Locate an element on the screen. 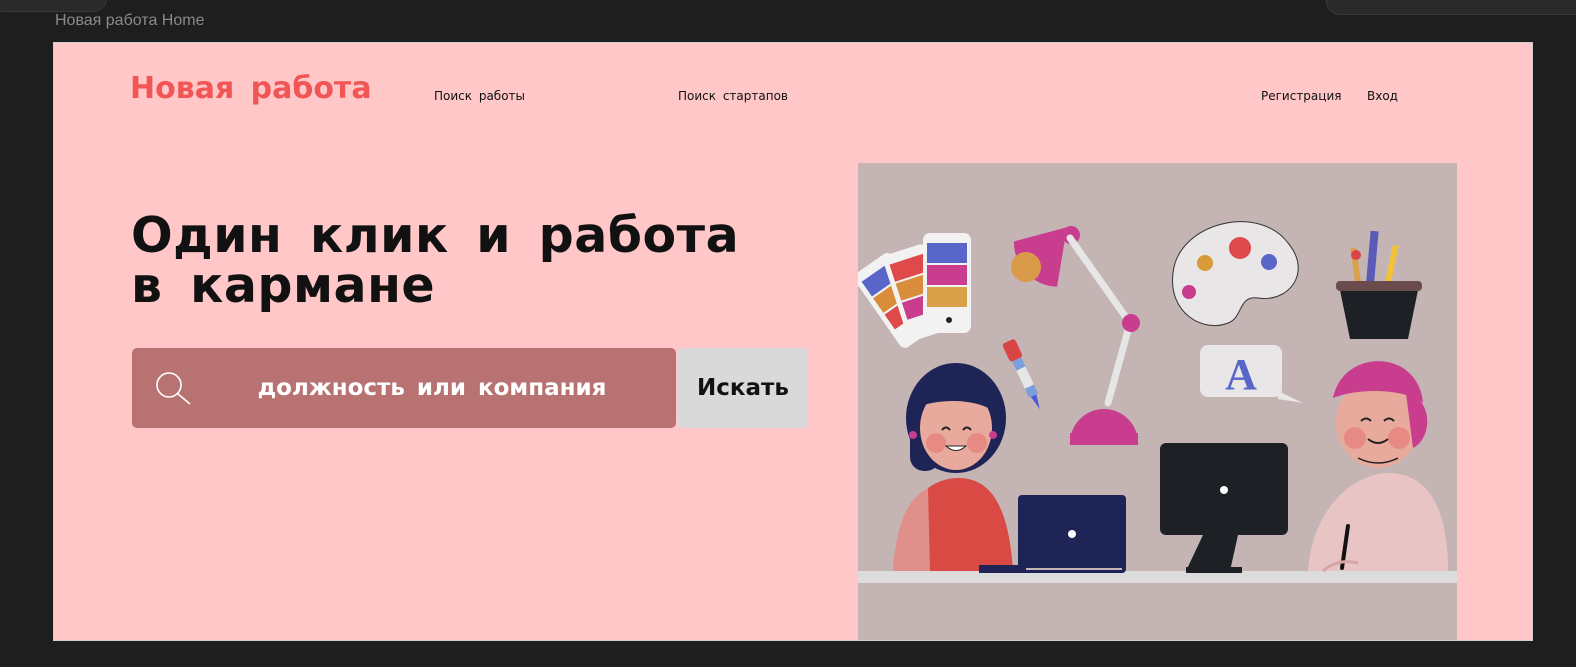 This screenshot has width=1576, height=667. hero-headline: Один клик и работа в кармане is located at coordinates (435, 261).